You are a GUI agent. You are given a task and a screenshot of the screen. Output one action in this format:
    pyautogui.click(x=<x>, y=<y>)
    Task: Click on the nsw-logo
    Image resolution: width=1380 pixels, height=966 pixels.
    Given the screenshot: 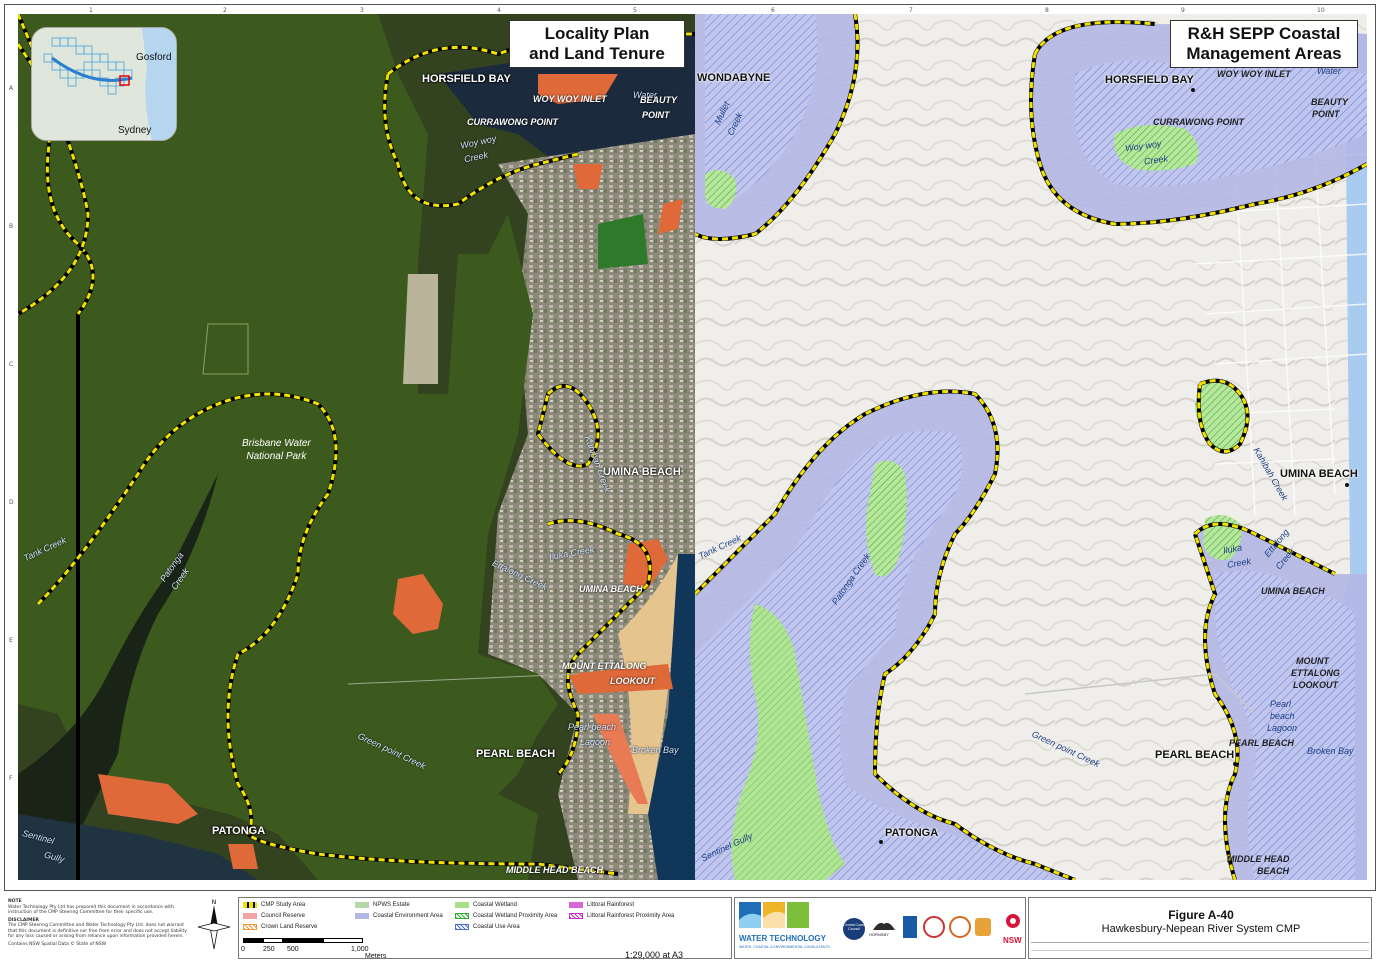 What is the action you would take?
    pyautogui.click(x=1013, y=923)
    